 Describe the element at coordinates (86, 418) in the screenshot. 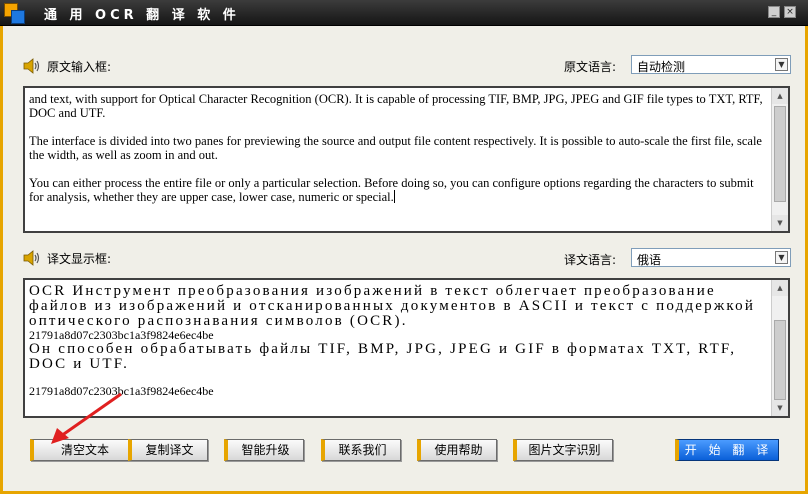

I see `annotation-arrow-icon` at that location.